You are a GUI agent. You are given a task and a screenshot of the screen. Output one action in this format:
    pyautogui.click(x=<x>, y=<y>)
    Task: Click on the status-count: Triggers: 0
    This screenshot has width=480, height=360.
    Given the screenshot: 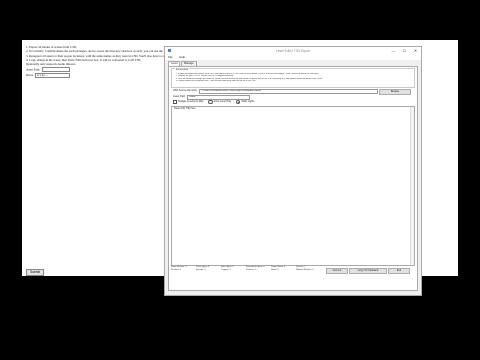 What is the action you would take?
    pyautogui.click(x=226, y=269)
    